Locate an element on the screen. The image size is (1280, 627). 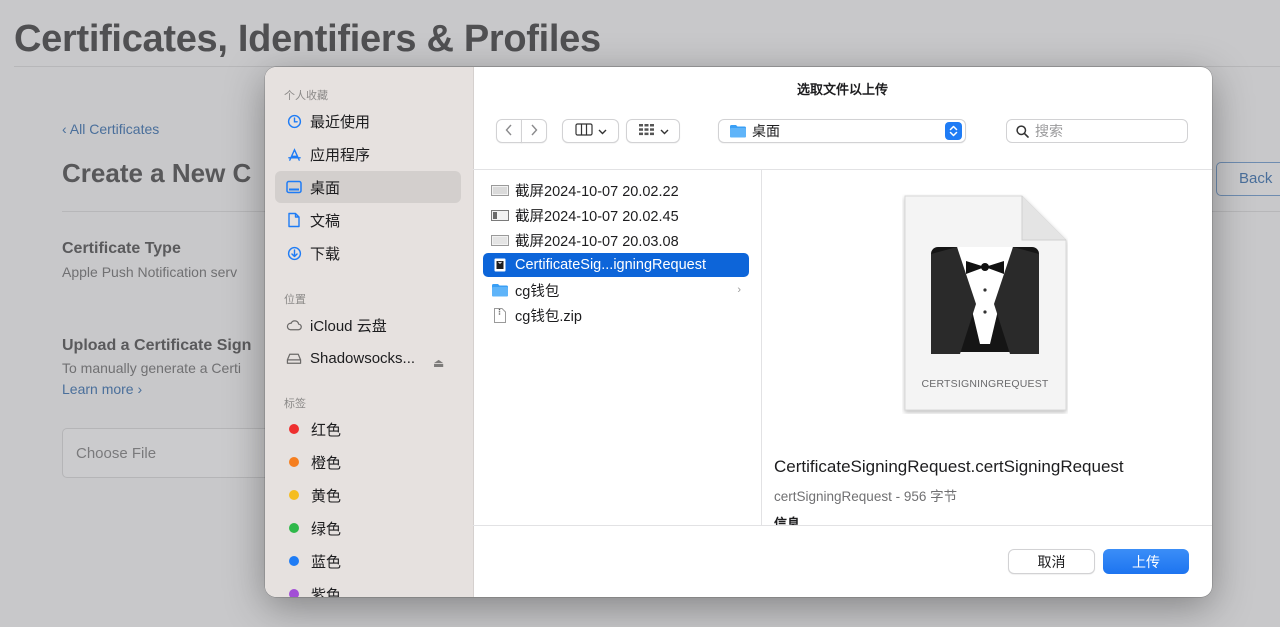
view-mode-button is located at coordinates (590, 131).